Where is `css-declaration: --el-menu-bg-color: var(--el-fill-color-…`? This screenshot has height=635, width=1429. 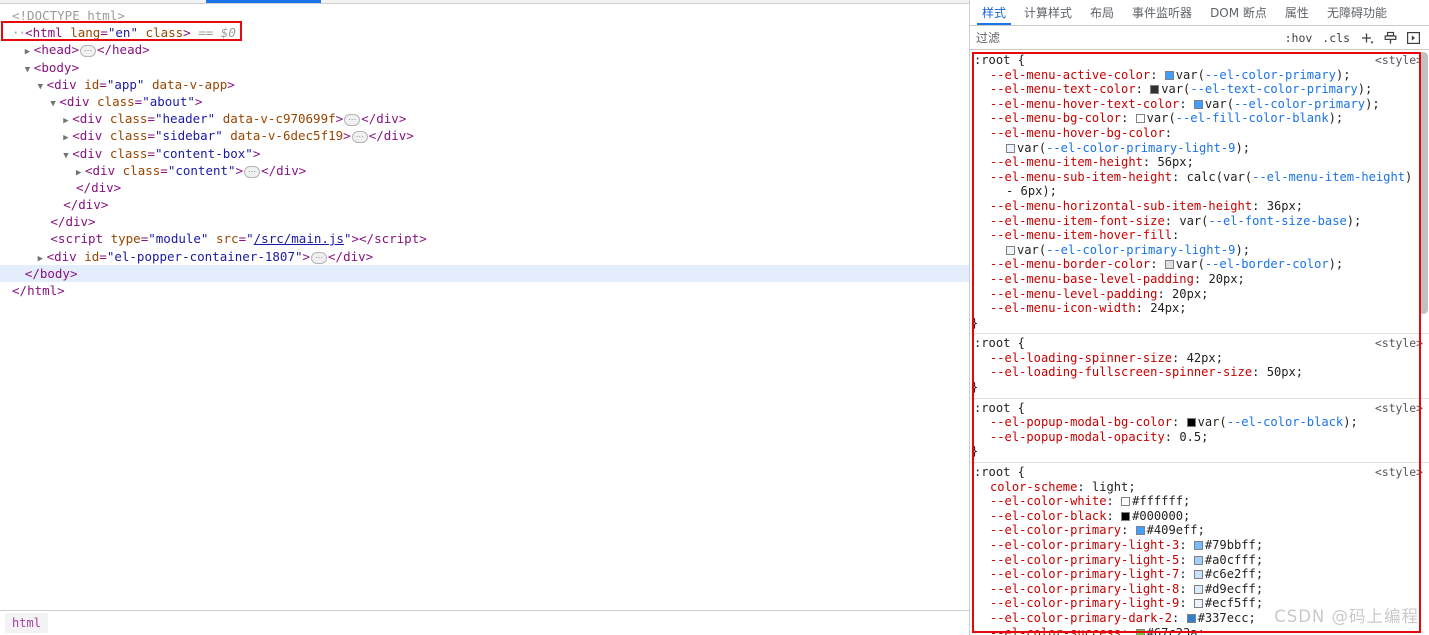
css-declaration: --el-menu-bg-color: var(--el-fill-color-… is located at coordinates (1199, 118).